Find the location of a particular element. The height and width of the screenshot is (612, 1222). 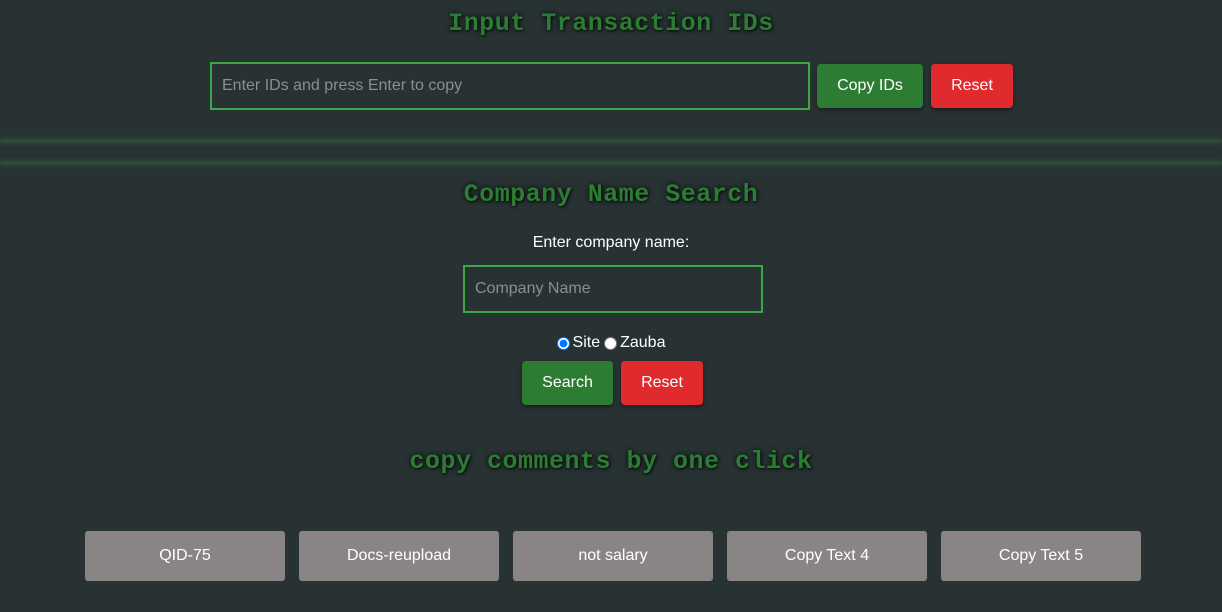

radio-option-zauba: Zauba is located at coordinates (634, 343).